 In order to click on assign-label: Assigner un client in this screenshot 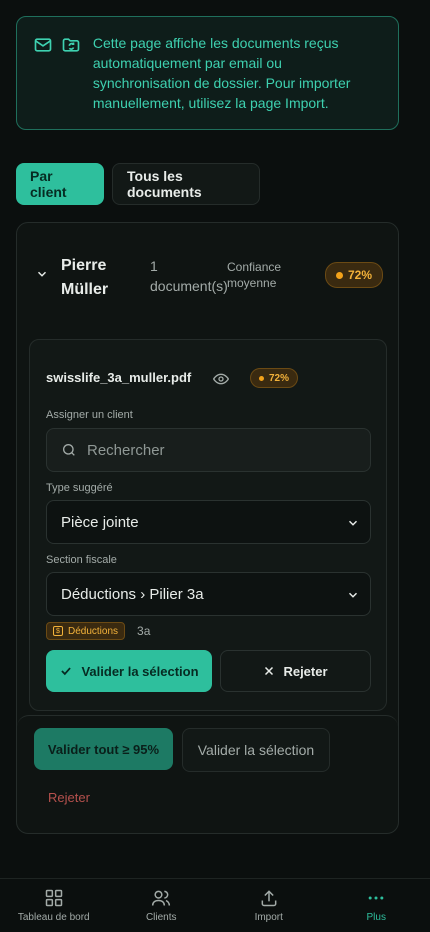, I will do `click(89, 415)`.